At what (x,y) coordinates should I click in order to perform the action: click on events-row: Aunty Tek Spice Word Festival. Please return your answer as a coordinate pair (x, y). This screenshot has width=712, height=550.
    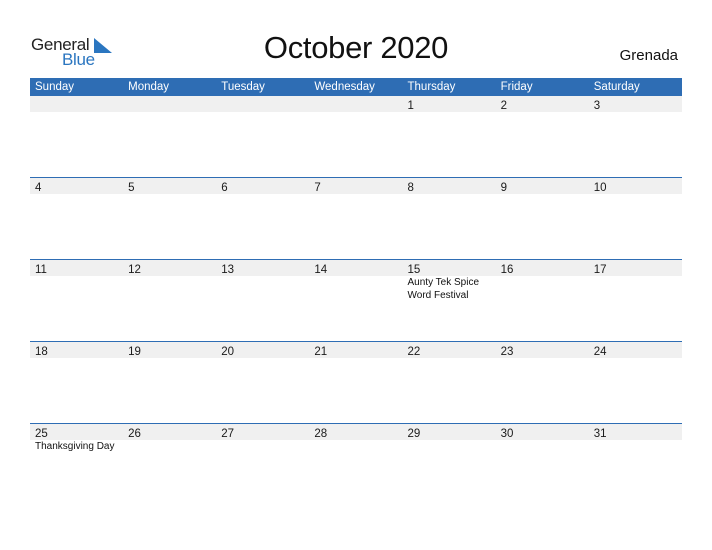
    Looking at the image, I should click on (356, 289).